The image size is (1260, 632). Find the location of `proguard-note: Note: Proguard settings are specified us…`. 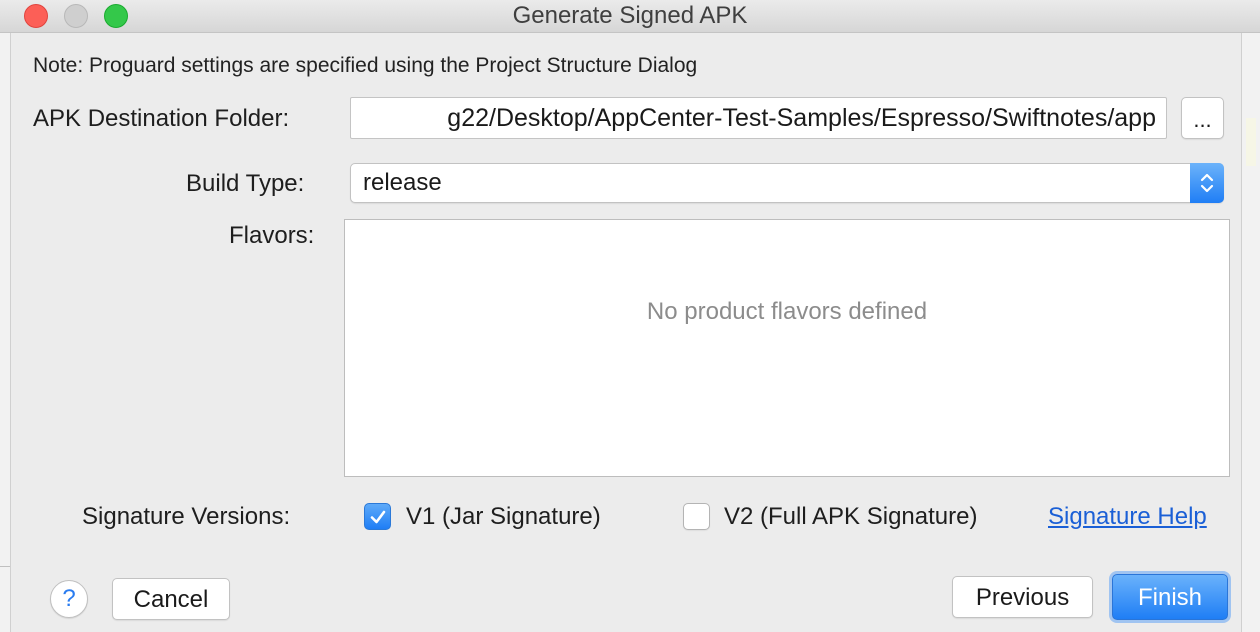

proguard-note: Note: Proguard settings are specified us… is located at coordinates (365, 65).